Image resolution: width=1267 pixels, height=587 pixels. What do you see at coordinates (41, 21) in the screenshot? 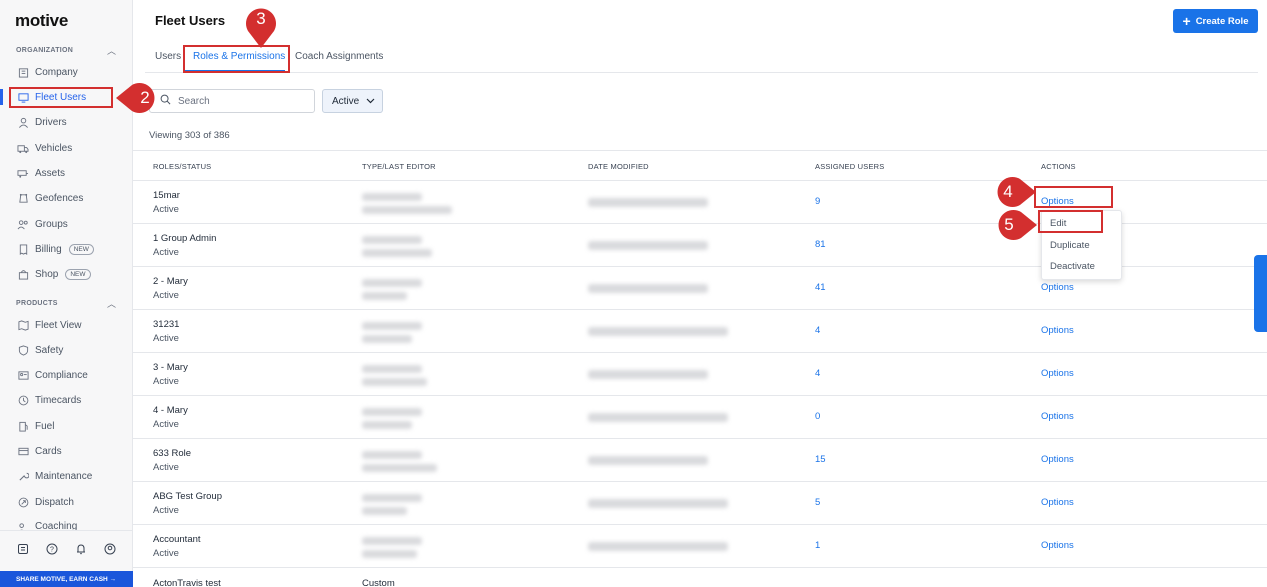
I see `motive-logo: motive` at bounding box center [41, 21].